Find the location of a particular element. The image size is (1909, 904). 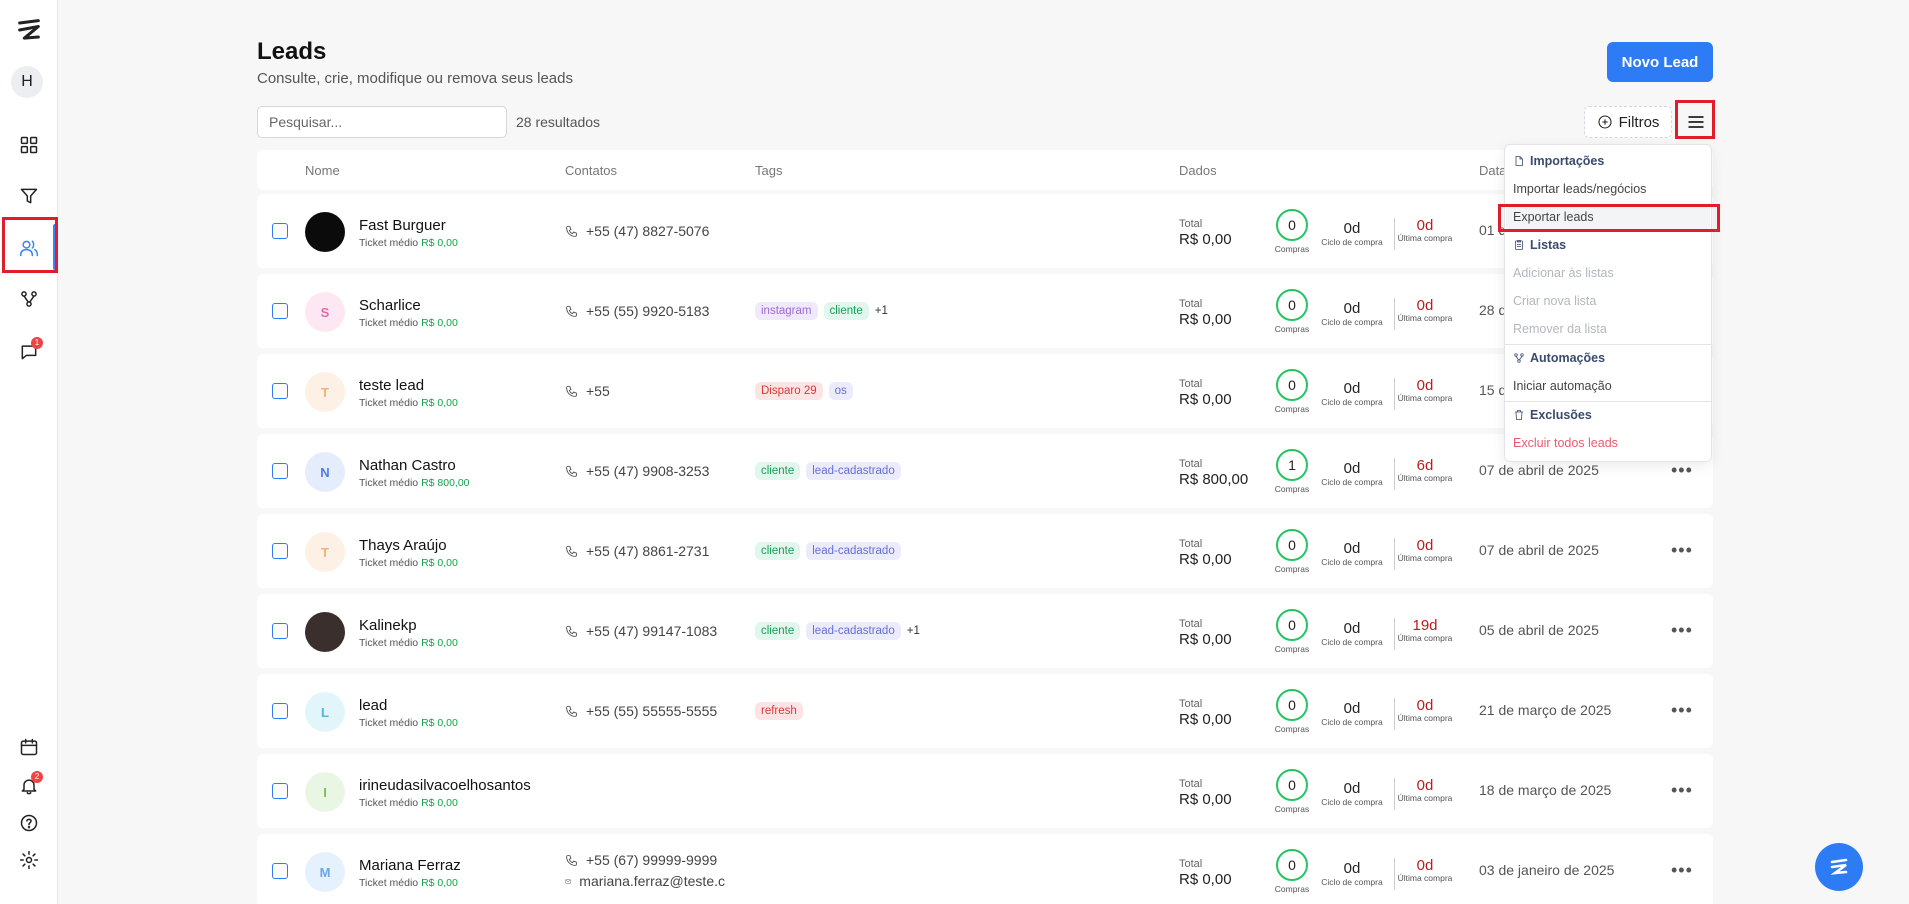

sidebar-item-calendar is located at coordinates (29, 747).